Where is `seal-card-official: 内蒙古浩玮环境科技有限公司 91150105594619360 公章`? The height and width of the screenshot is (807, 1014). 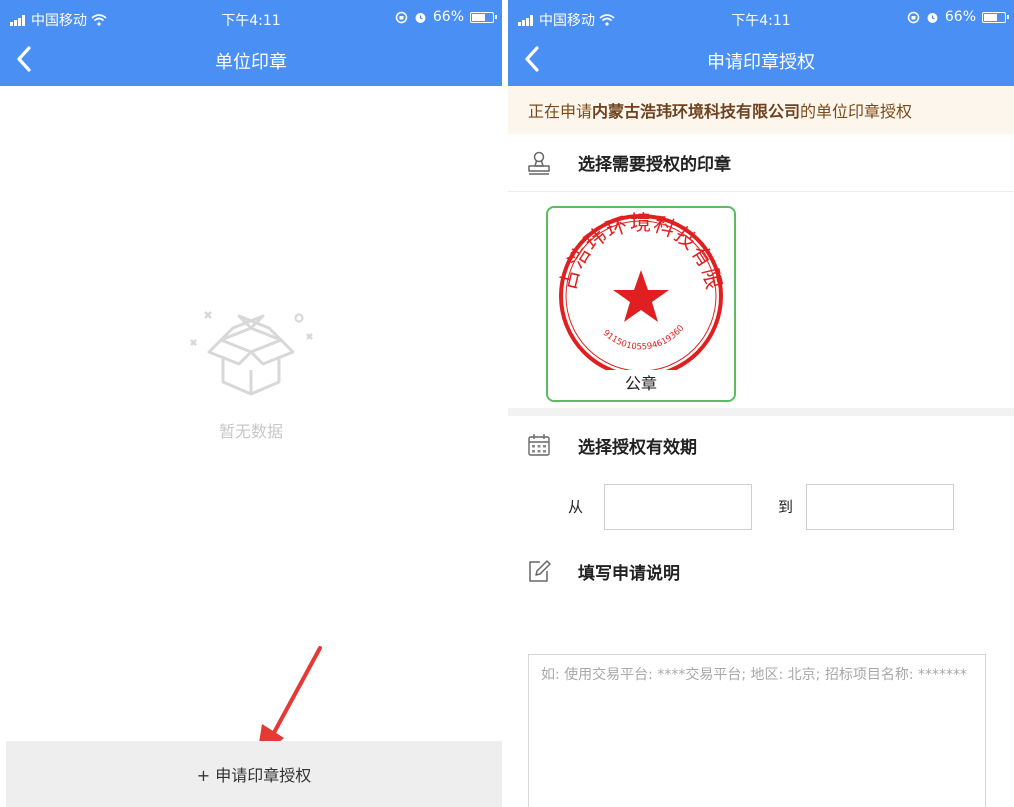 seal-card-official: 内蒙古浩玮环境科技有限公司 91150105594619360 公章 is located at coordinates (641, 304).